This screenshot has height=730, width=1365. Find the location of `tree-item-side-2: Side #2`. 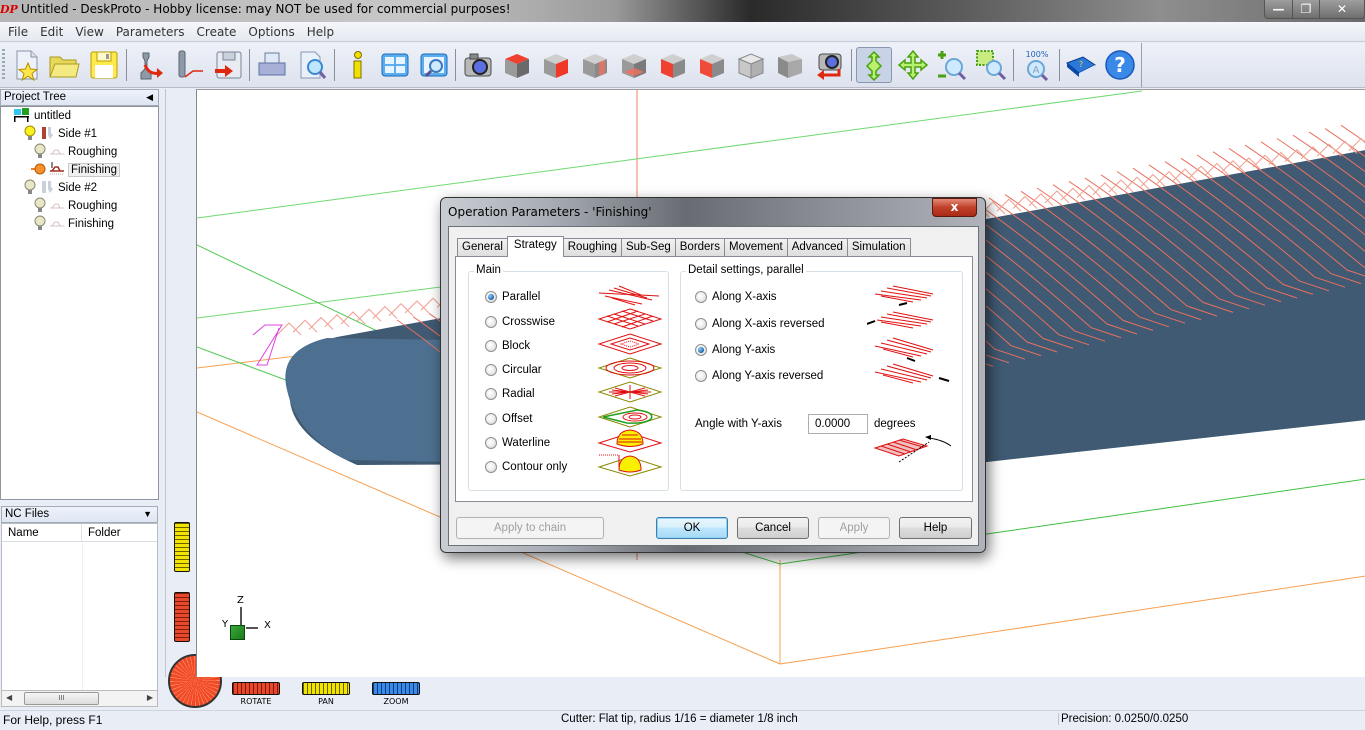

tree-item-side-2: Side #2 is located at coordinates (60, 188).